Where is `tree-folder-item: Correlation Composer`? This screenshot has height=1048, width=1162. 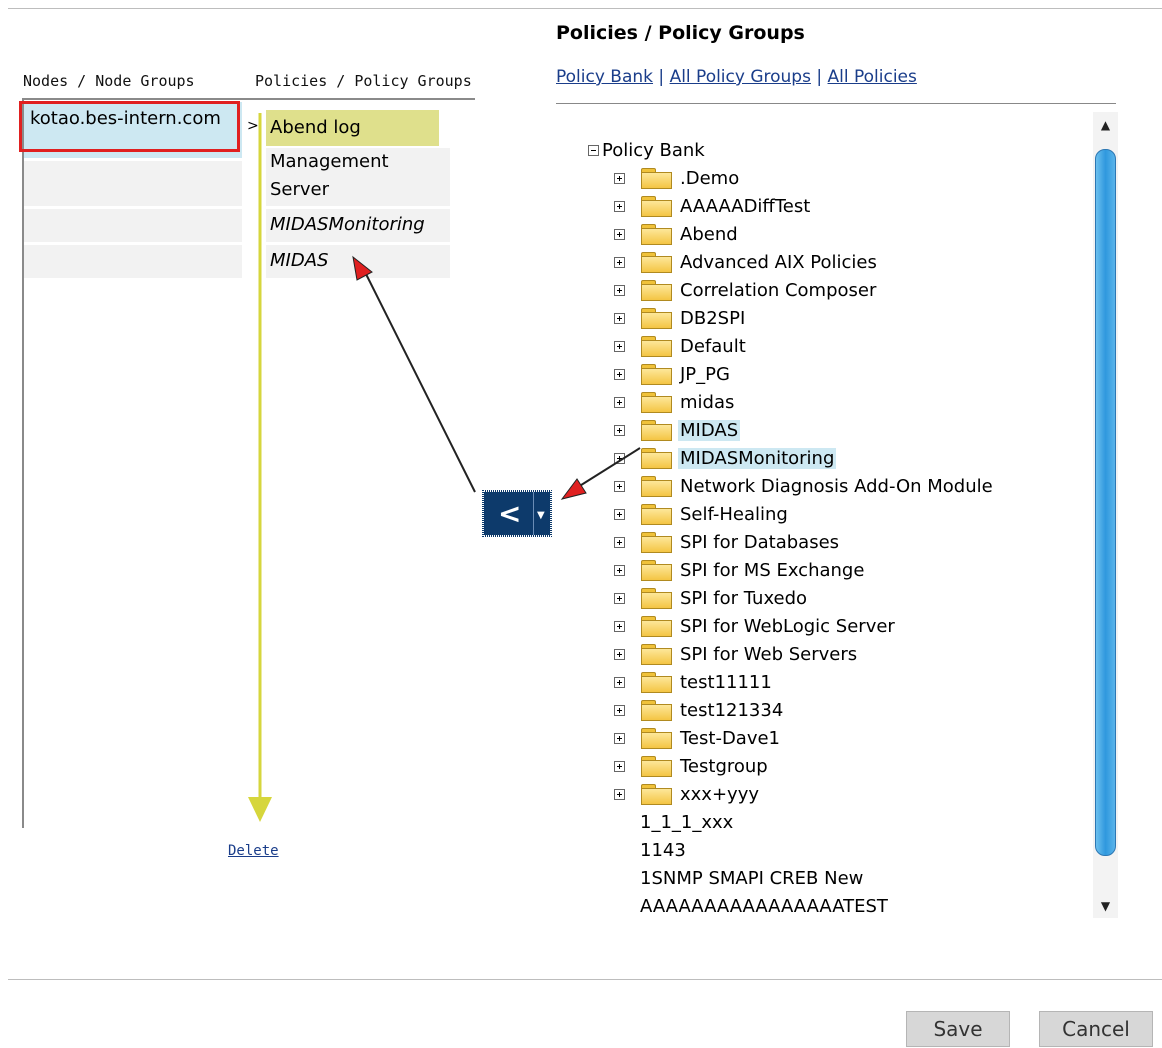
tree-folder-item: Correlation Composer is located at coordinates (746, 290).